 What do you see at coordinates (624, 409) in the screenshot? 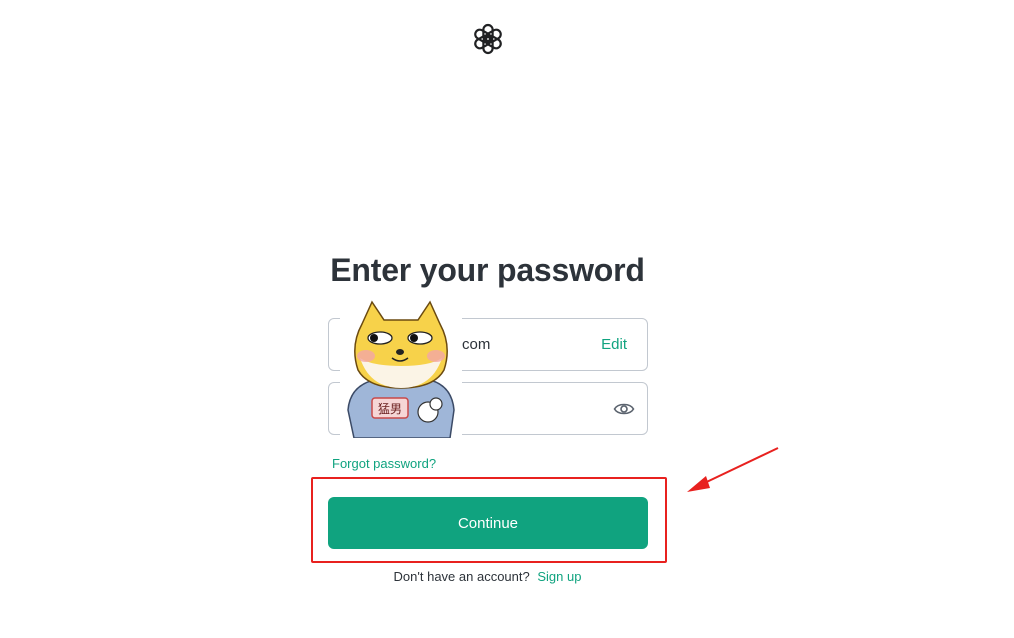
I see `eye-icon` at bounding box center [624, 409].